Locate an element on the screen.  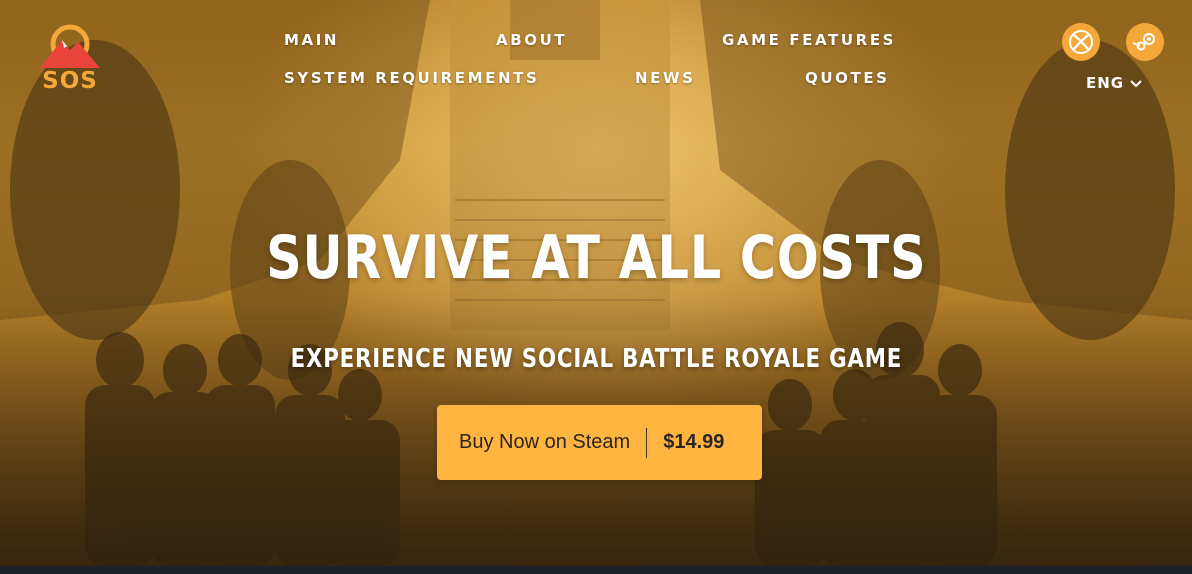
language-selector: ENG is located at coordinates (1114, 83).